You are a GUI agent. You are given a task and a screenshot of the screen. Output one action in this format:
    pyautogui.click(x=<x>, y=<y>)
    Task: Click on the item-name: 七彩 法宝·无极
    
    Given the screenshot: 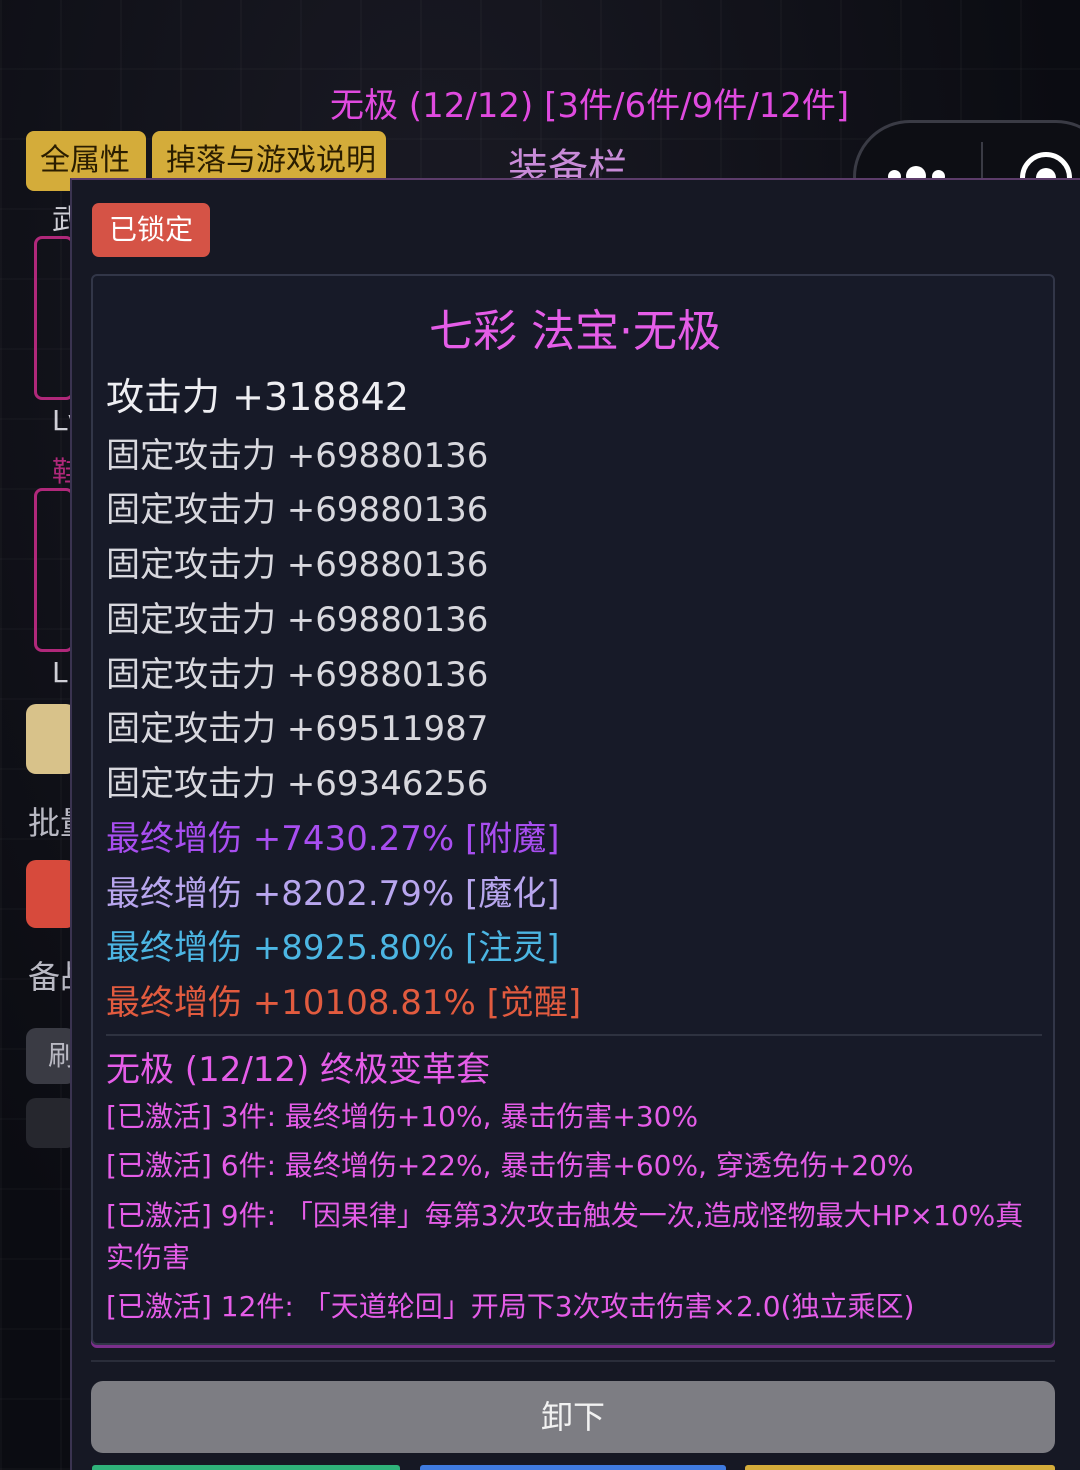 What is the action you would take?
    pyautogui.click(x=575, y=331)
    